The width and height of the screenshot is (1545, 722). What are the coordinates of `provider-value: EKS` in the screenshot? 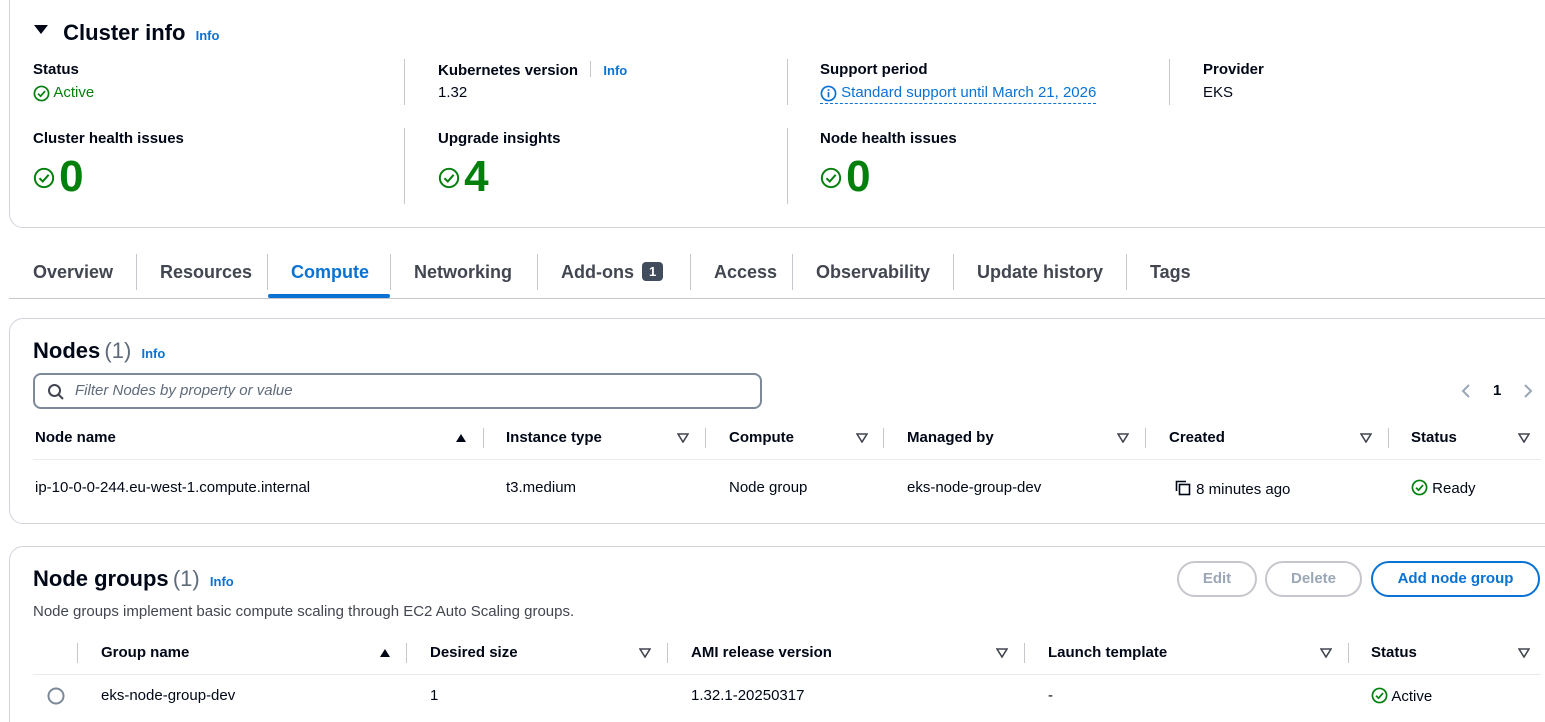 It's located at (1218, 92).